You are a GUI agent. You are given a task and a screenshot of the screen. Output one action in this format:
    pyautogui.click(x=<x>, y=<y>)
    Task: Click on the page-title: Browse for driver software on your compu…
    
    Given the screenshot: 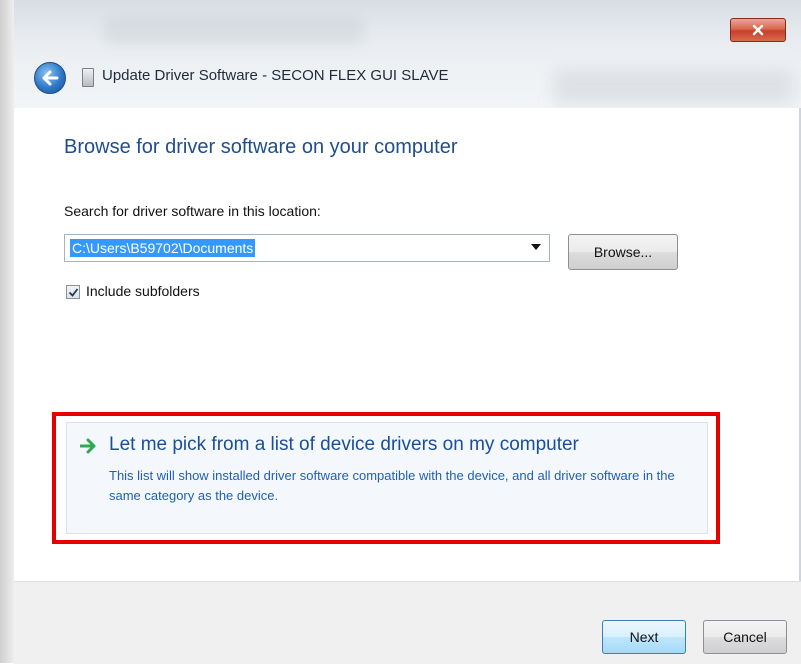 What is the action you would take?
    pyautogui.click(x=261, y=147)
    